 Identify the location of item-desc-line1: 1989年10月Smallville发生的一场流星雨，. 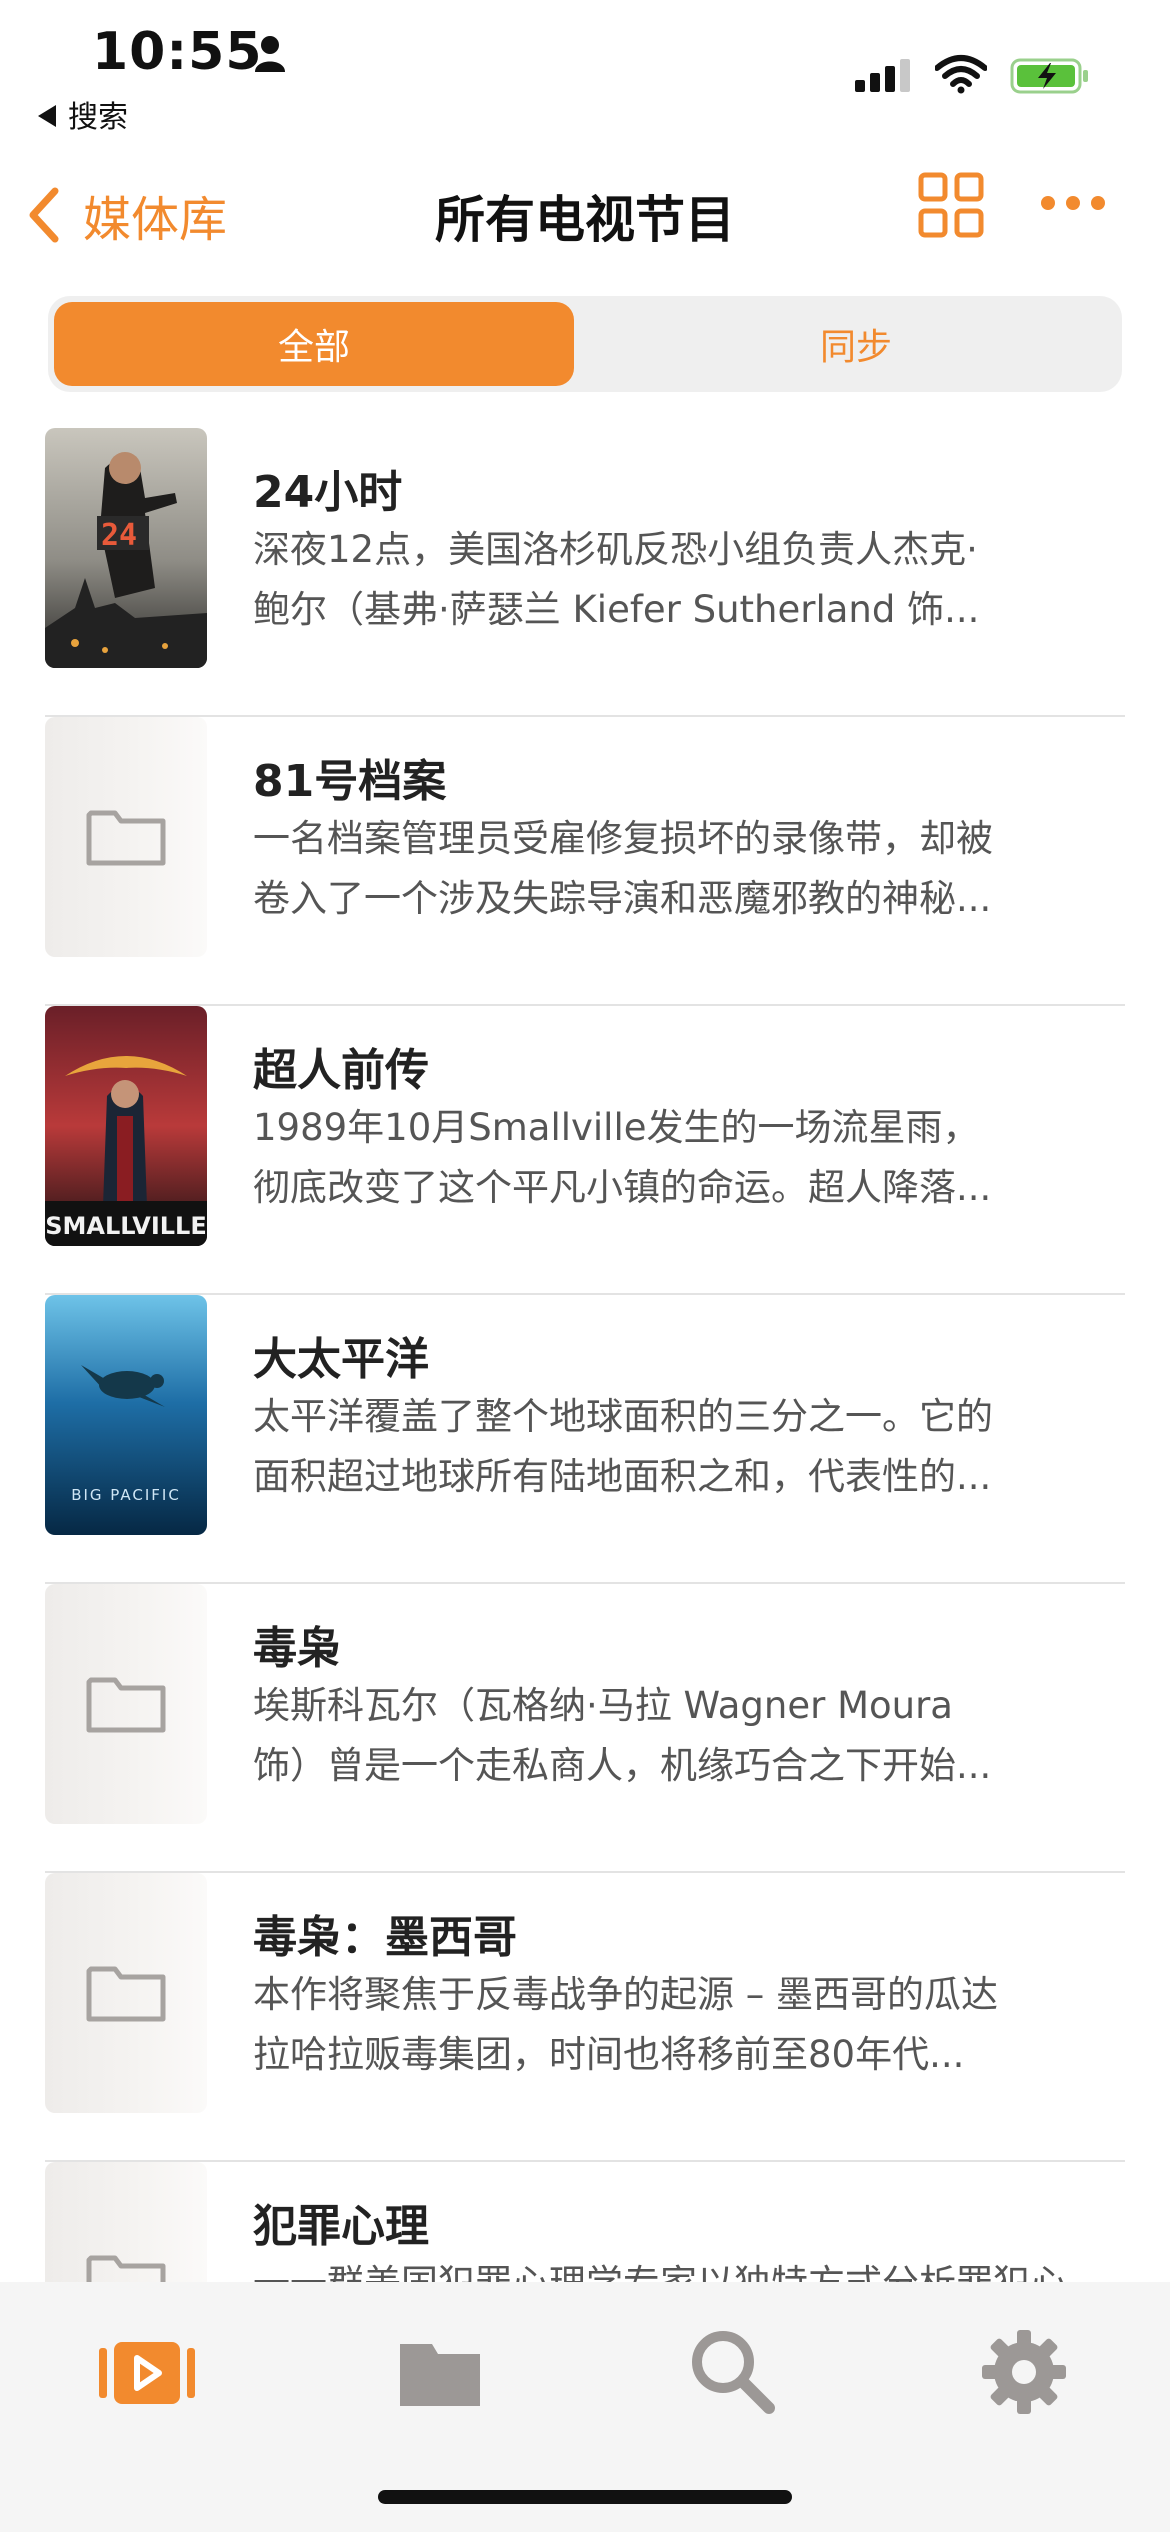
(616, 1127).